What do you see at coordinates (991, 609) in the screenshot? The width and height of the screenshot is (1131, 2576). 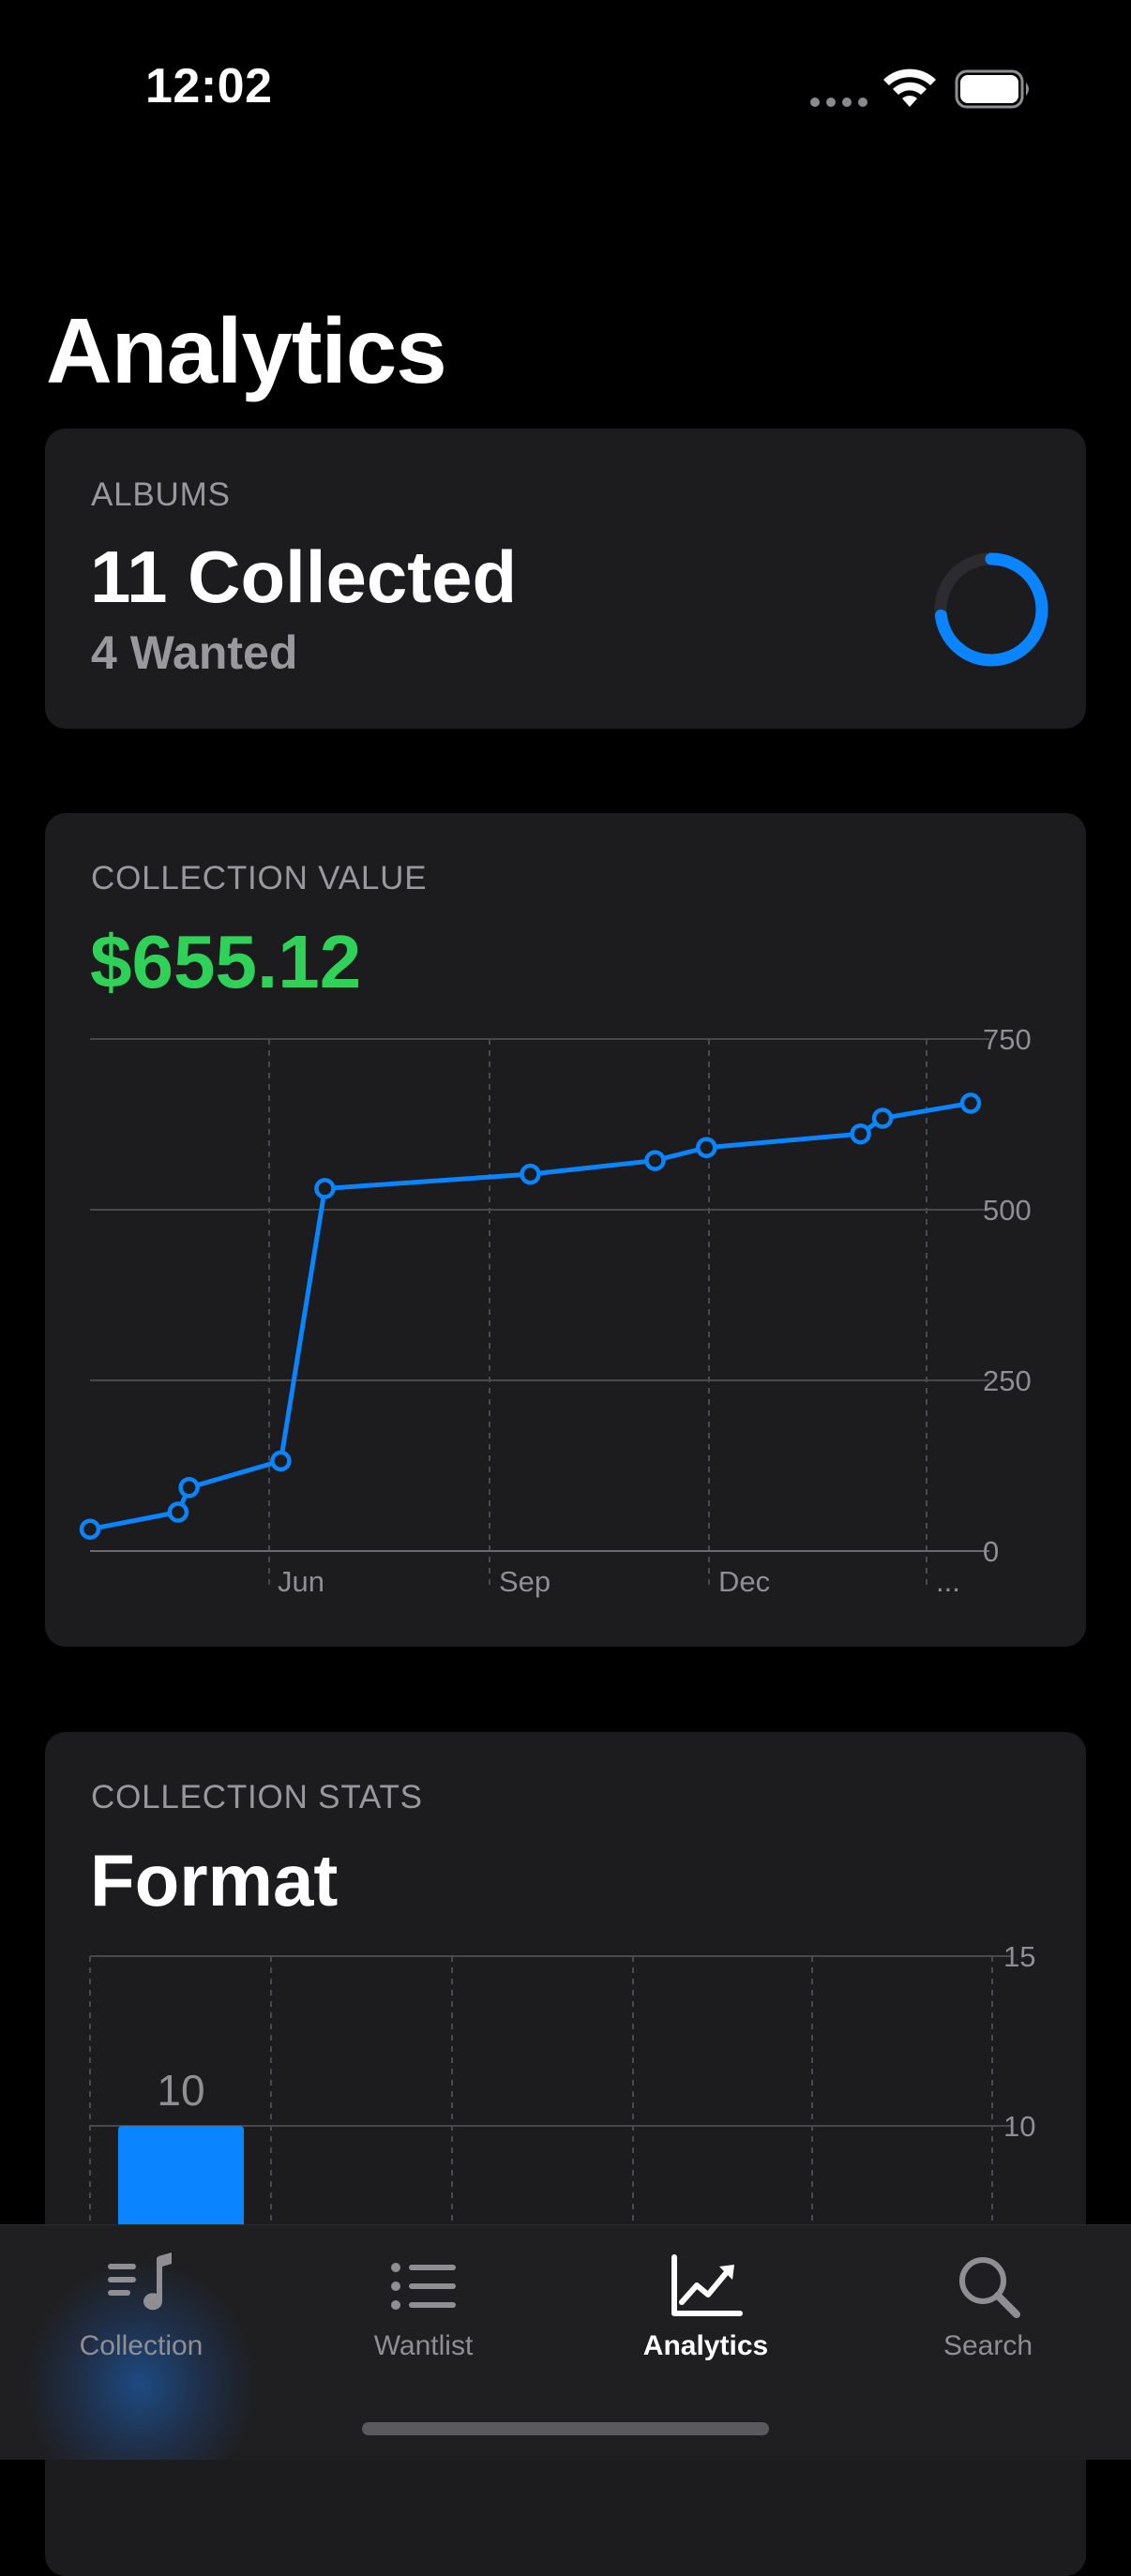 I see `albums-progress-ring` at bounding box center [991, 609].